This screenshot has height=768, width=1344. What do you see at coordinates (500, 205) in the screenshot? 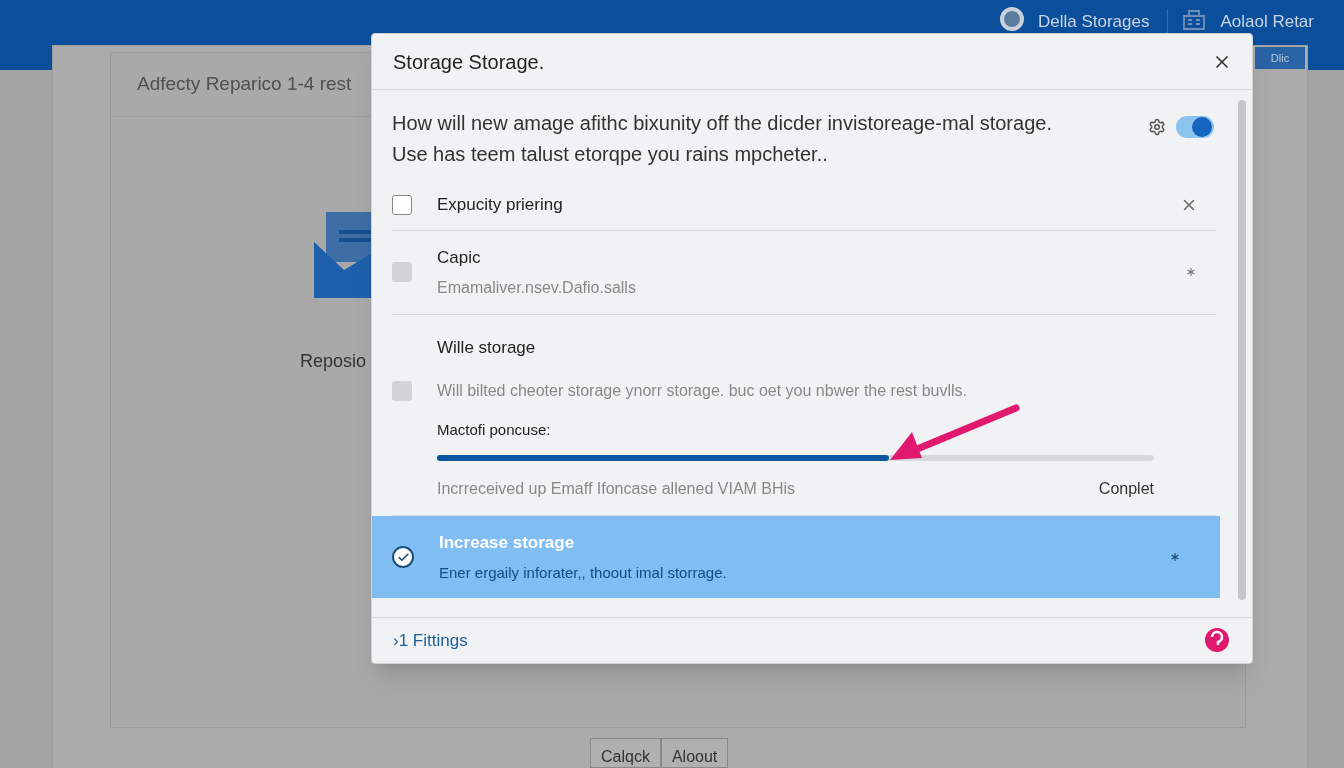
I see `option-title: Expucity priering` at bounding box center [500, 205].